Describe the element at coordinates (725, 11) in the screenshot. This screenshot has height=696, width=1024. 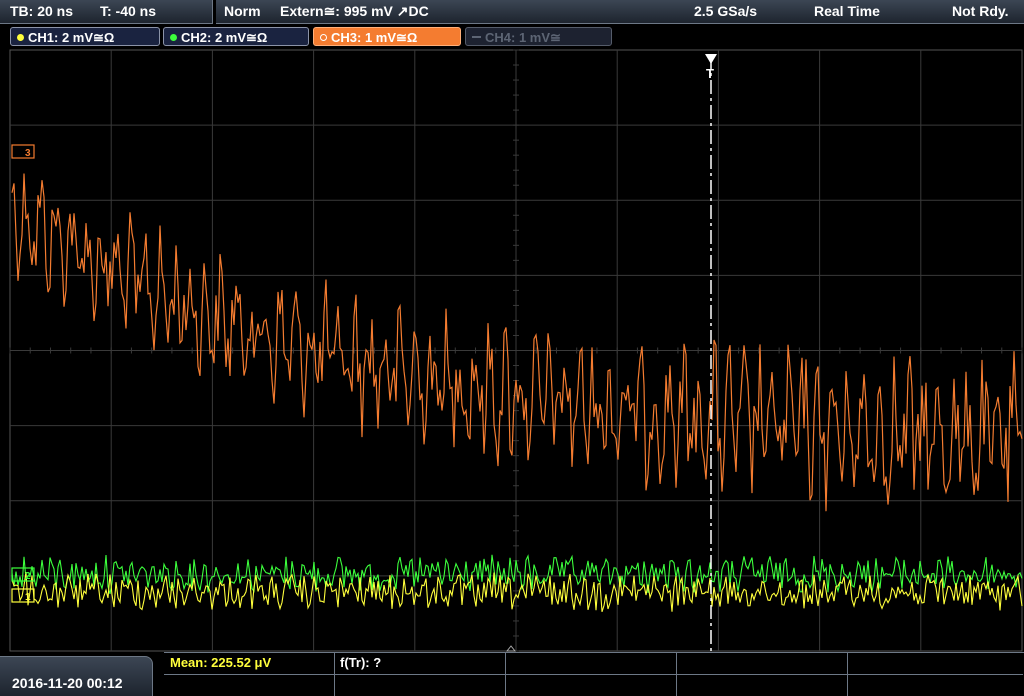
I see `sample-rate: 2.5 GSa/s` at that location.